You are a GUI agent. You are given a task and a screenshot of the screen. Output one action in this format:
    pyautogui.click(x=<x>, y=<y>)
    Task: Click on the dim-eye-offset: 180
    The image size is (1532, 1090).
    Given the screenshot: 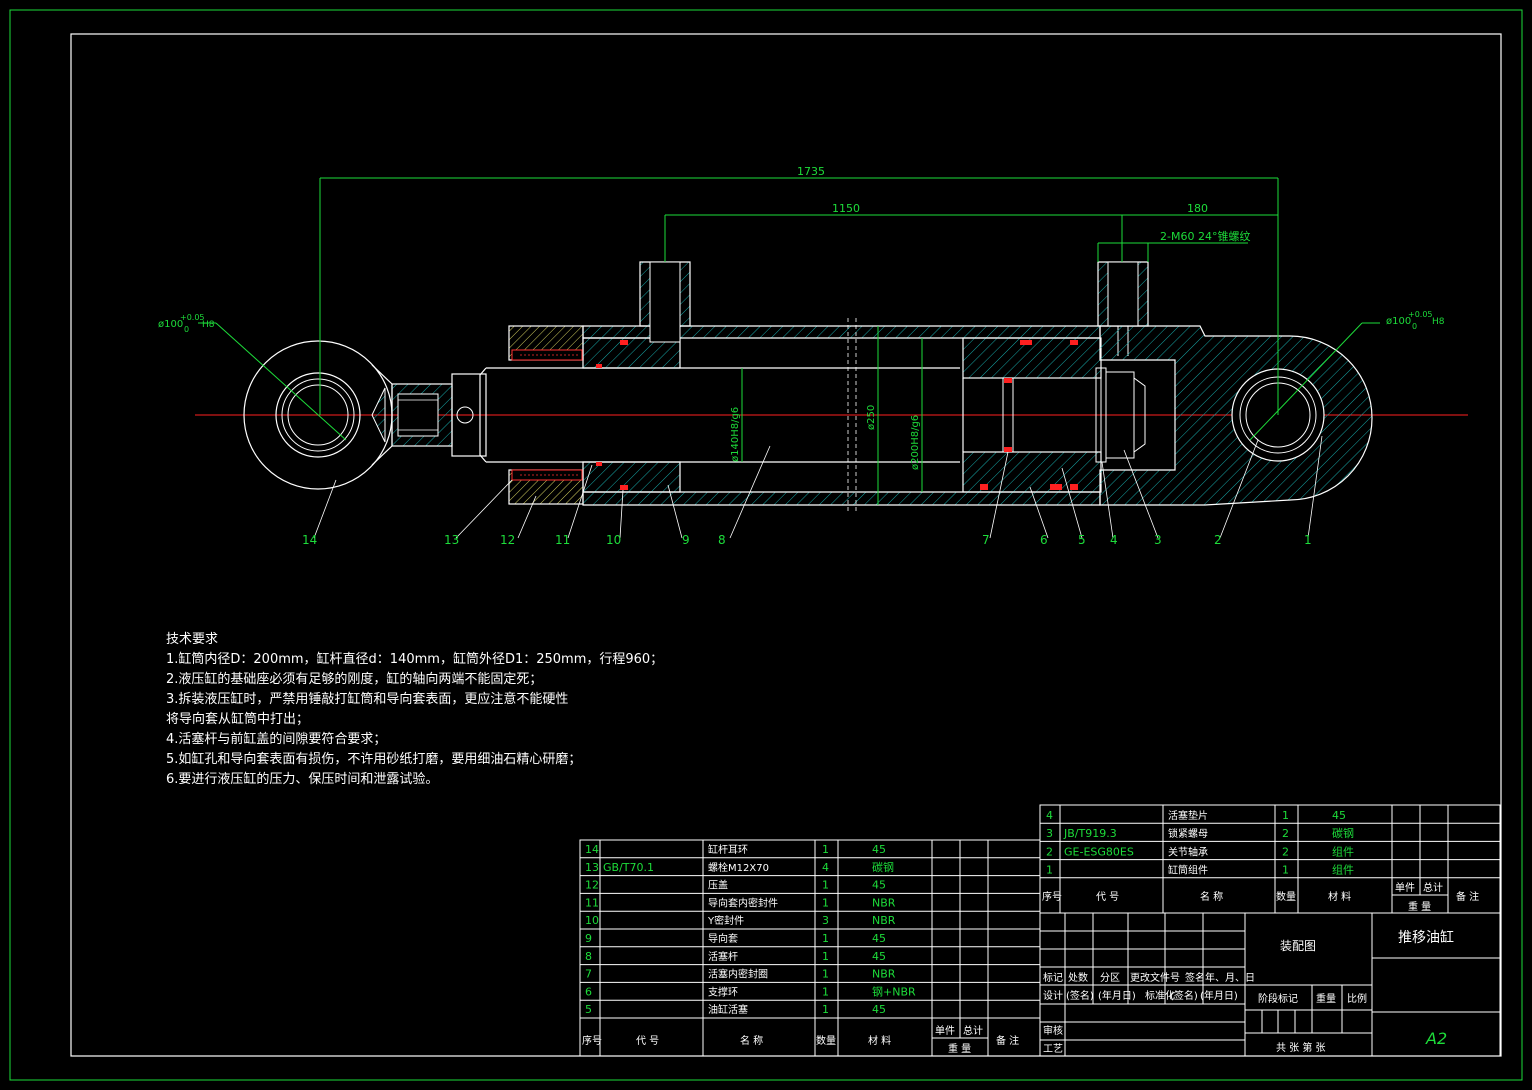 What is the action you would take?
    pyautogui.click(x=1197, y=208)
    